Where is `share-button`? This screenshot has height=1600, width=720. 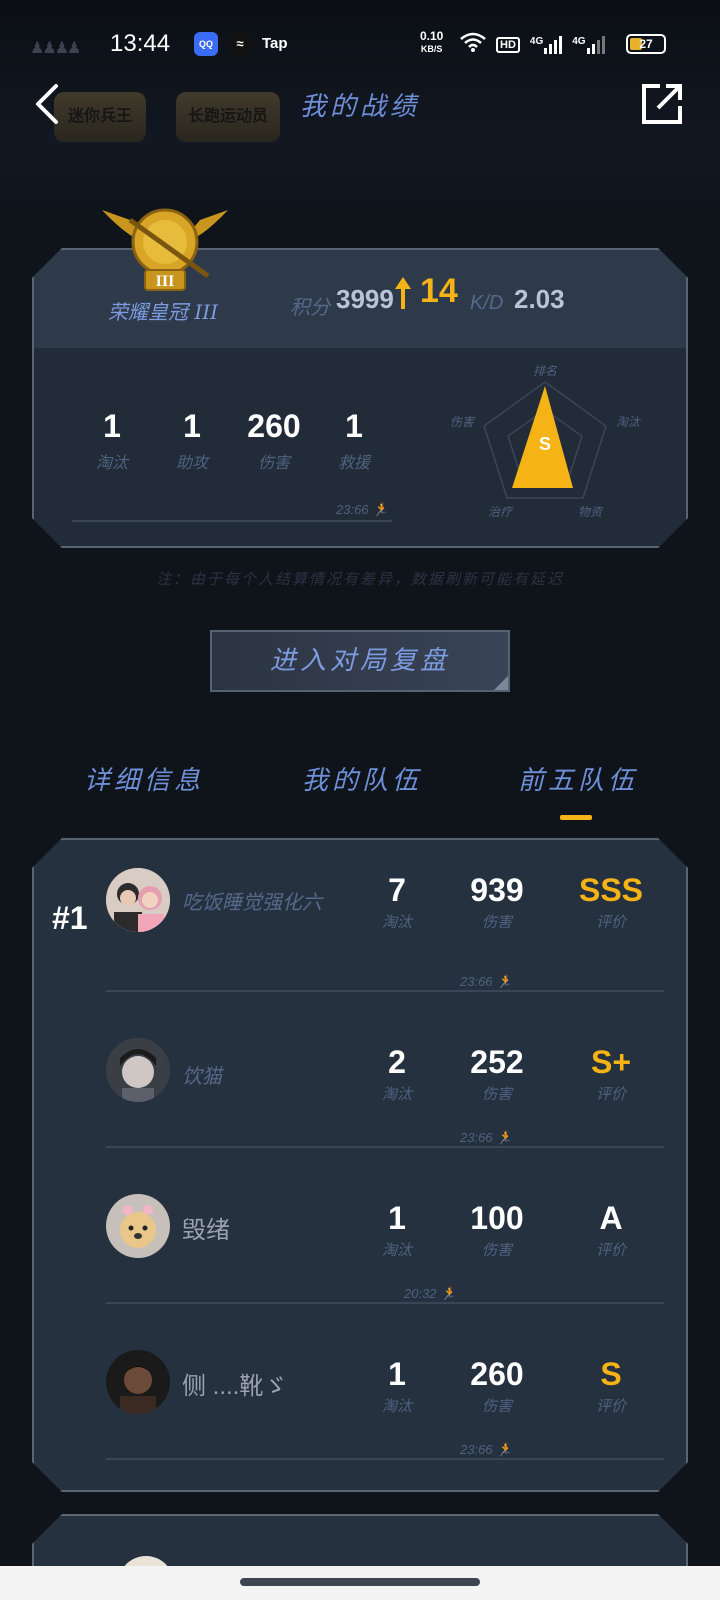
share-button is located at coordinates (662, 104).